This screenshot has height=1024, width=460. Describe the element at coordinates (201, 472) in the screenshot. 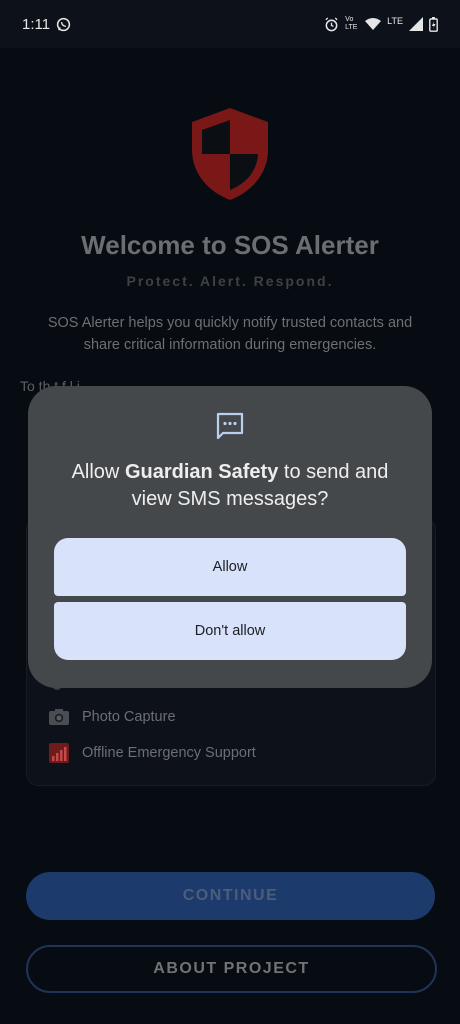

I see `app-name: Guardian Safety` at that location.